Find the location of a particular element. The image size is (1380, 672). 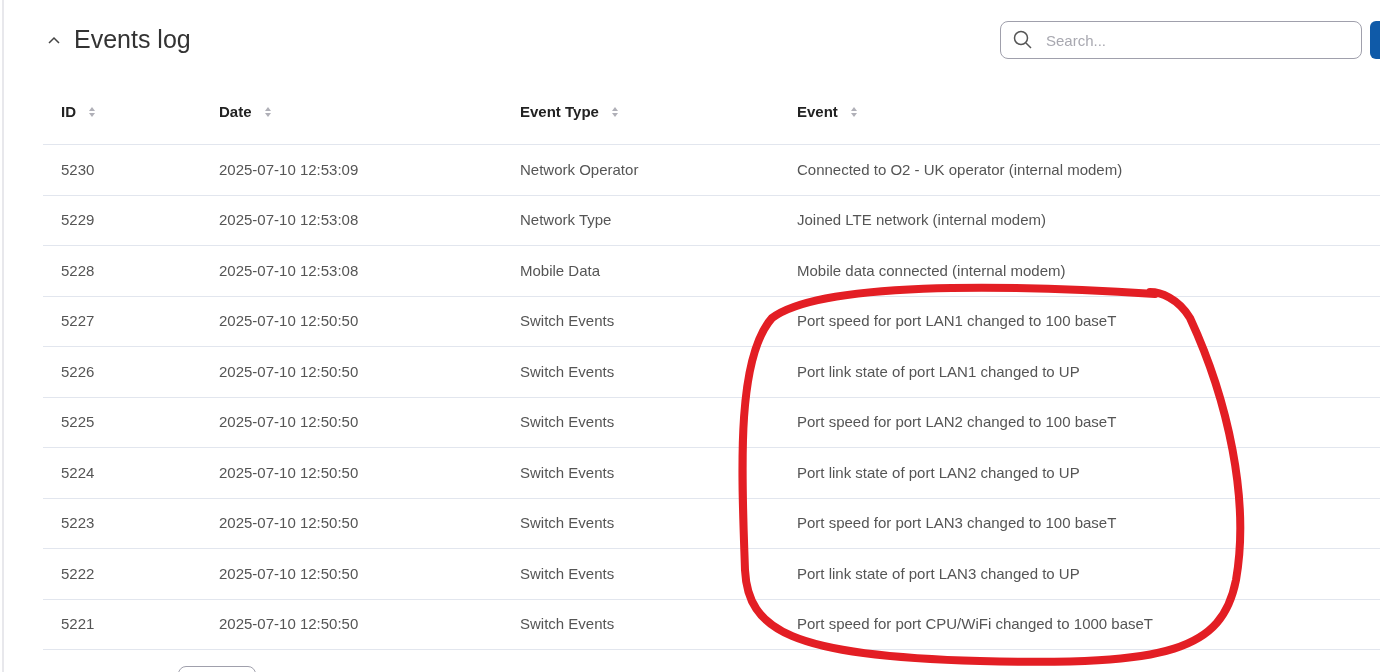

table-cell: 5228 is located at coordinates (78, 270).